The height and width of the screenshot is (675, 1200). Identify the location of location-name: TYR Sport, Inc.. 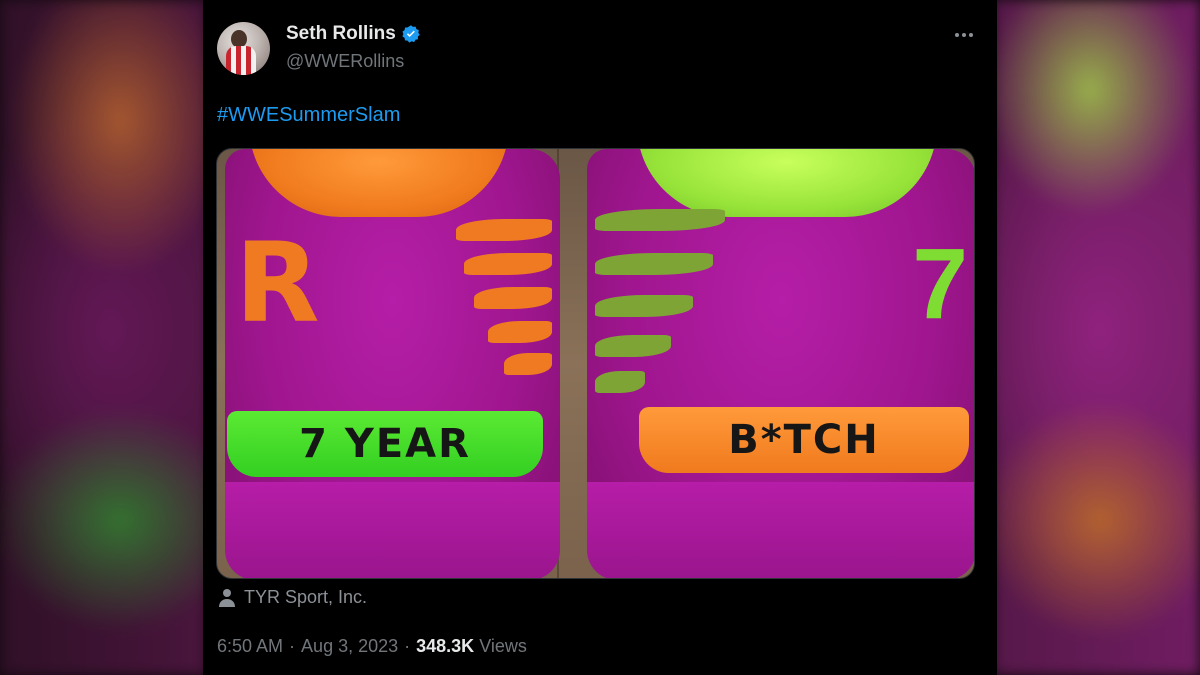
(306, 597).